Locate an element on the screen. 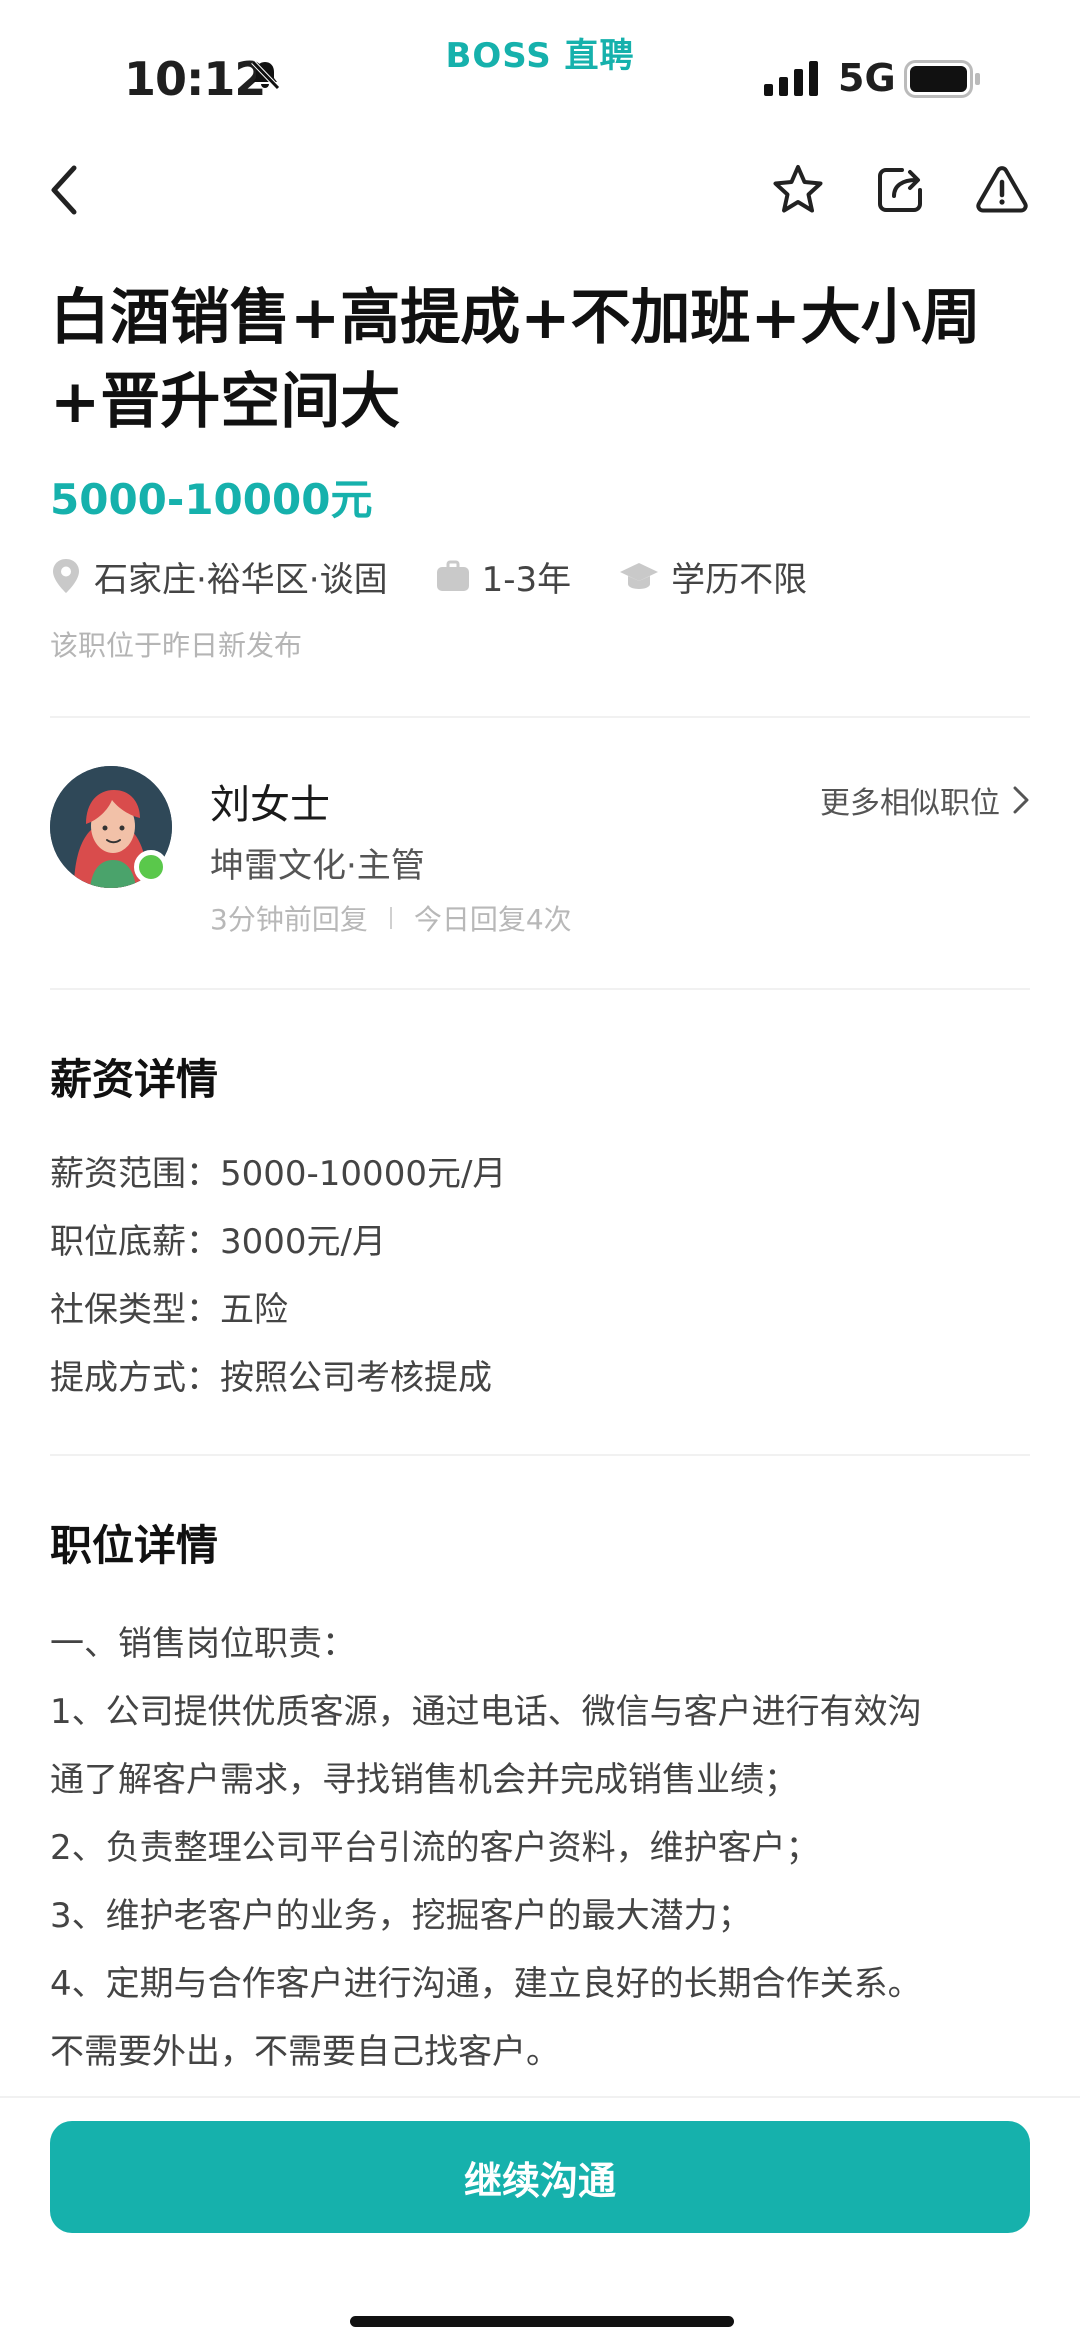 This screenshot has height=2349, width=1080. job-details-heading: 职位详情 is located at coordinates (134, 1545).